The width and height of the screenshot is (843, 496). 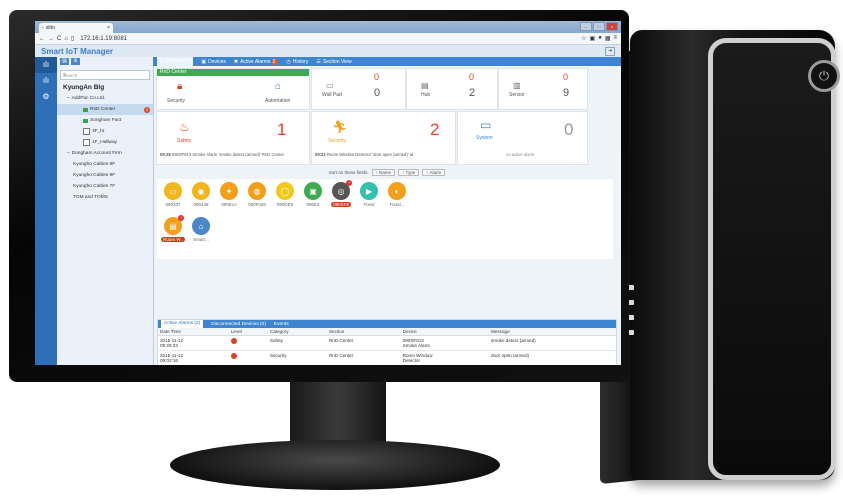 I want to click on automation-mode-label: Automation, so click(x=277, y=101).